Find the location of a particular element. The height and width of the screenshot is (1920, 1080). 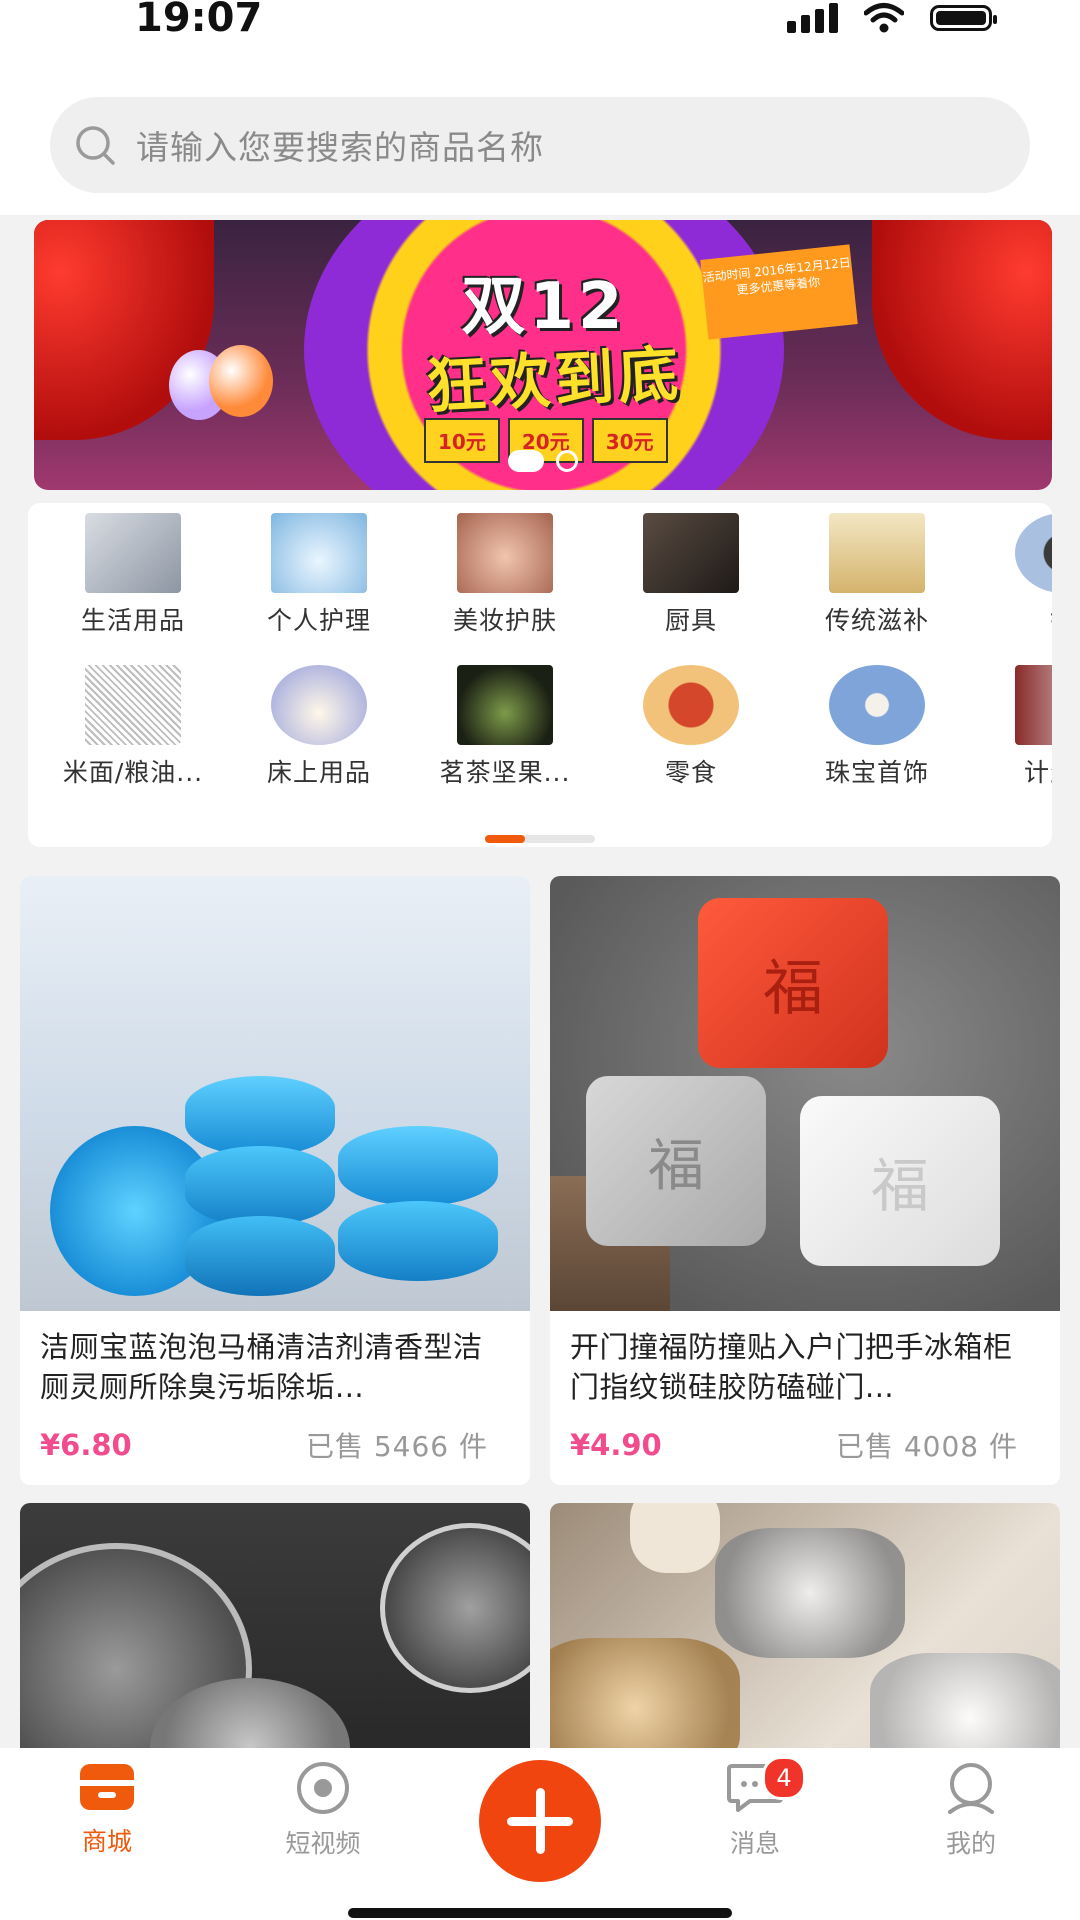

tab-video: 短视频 is located at coordinates (323, 1811).